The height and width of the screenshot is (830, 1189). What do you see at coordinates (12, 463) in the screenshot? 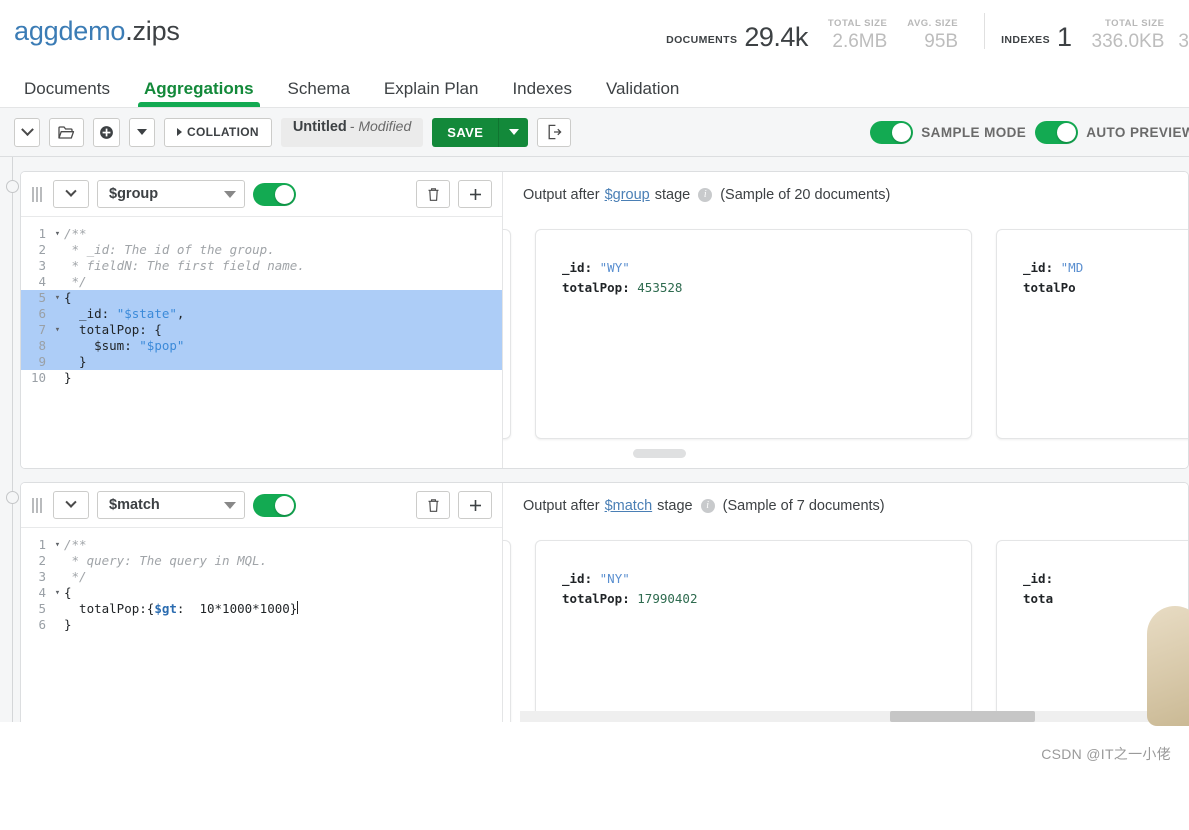
I see `rail-line` at bounding box center [12, 463].